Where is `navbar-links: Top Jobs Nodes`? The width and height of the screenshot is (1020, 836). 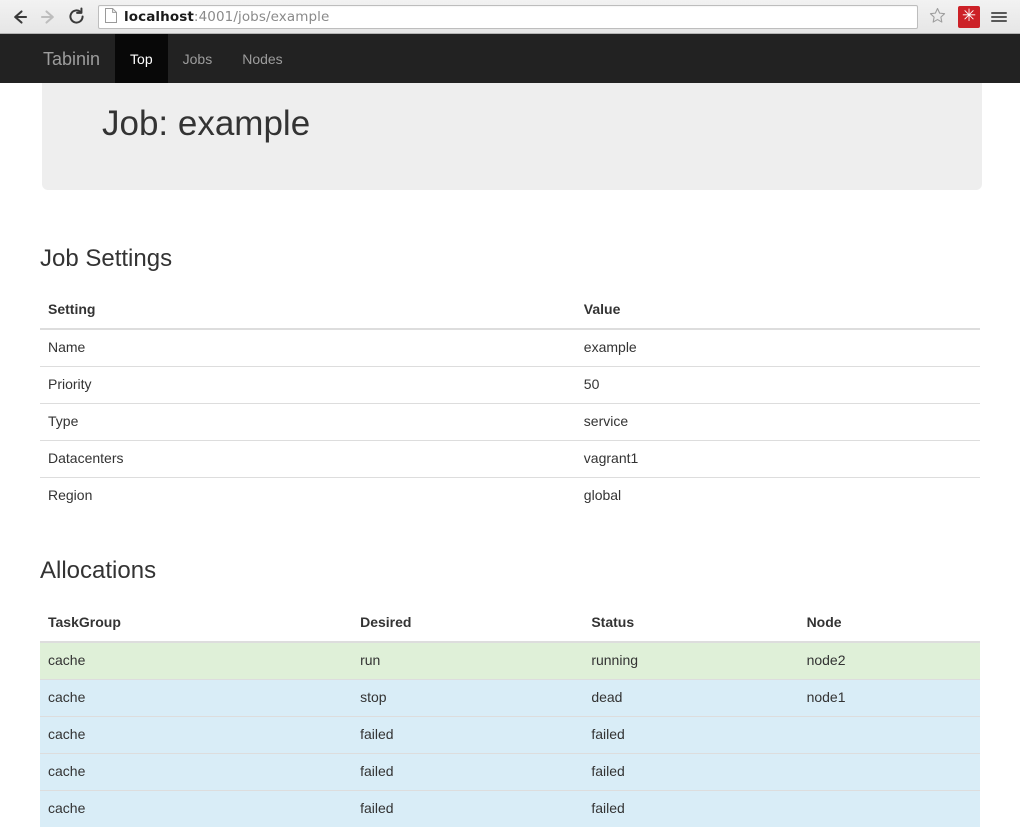 navbar-links: Top Jobs Nodes is located at coordinates (206, 58).